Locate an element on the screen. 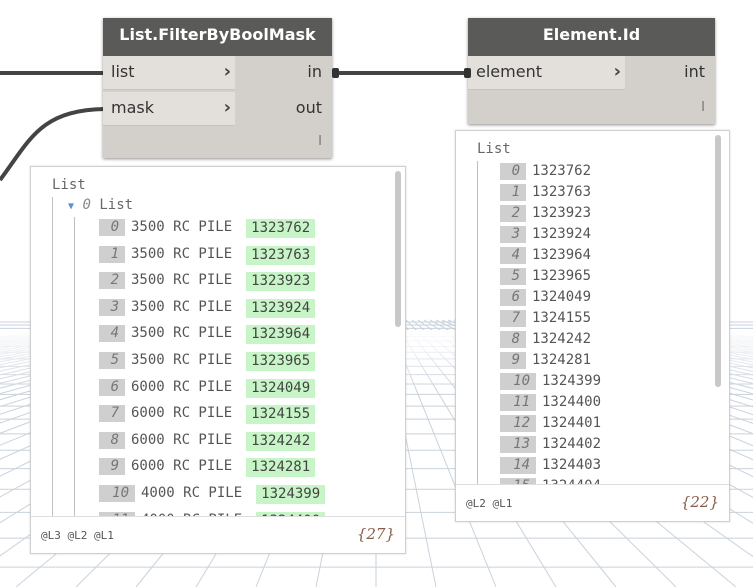 The height and width of the screenshot is (587, 753). list-item: 5 1323965 is located at coordinates (545, 277).